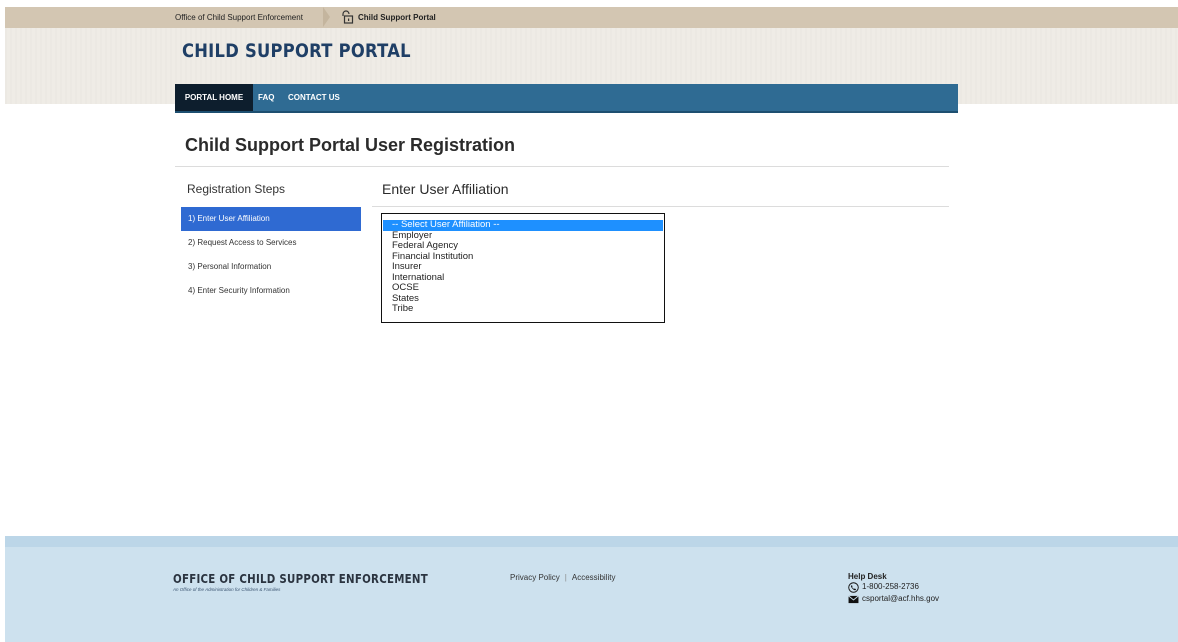 This screenshot has height=642, width=1178. Describe the element at coordinates (900, 599) in the screenshot. I see `help-desk-email: csportal@acf.hhs.gov` at that location.